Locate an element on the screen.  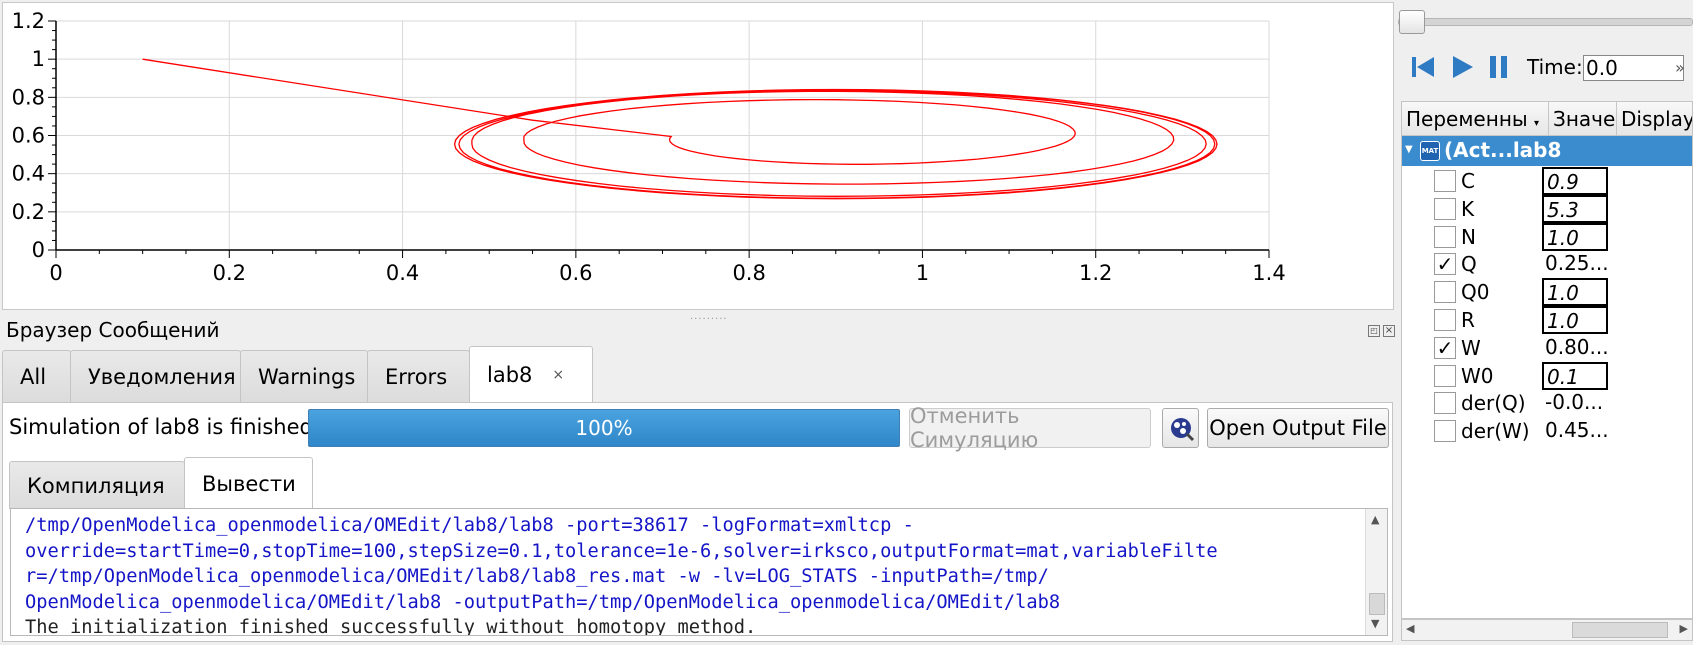
scroll-down-icon: ▼ is located at coordinates (1375, 623).